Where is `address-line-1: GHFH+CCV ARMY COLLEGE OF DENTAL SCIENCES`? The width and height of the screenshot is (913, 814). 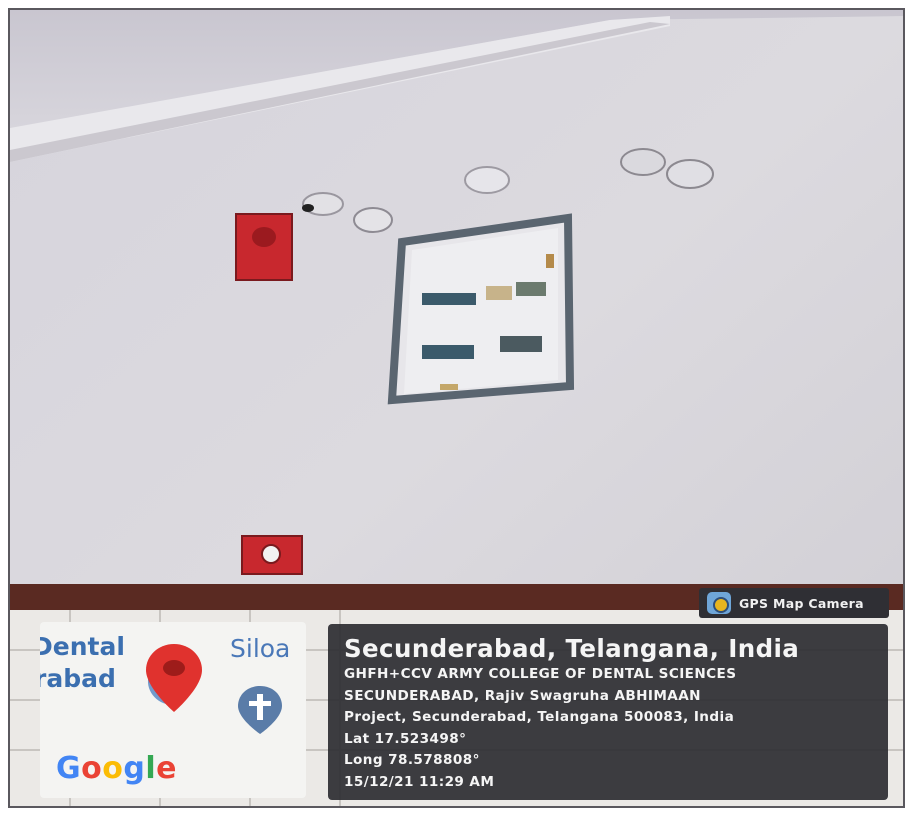 address-line-1: GHFH+CCV ARMY COLLEGE OF DENTAL SCIENCES is located at coordinates (540, 674).